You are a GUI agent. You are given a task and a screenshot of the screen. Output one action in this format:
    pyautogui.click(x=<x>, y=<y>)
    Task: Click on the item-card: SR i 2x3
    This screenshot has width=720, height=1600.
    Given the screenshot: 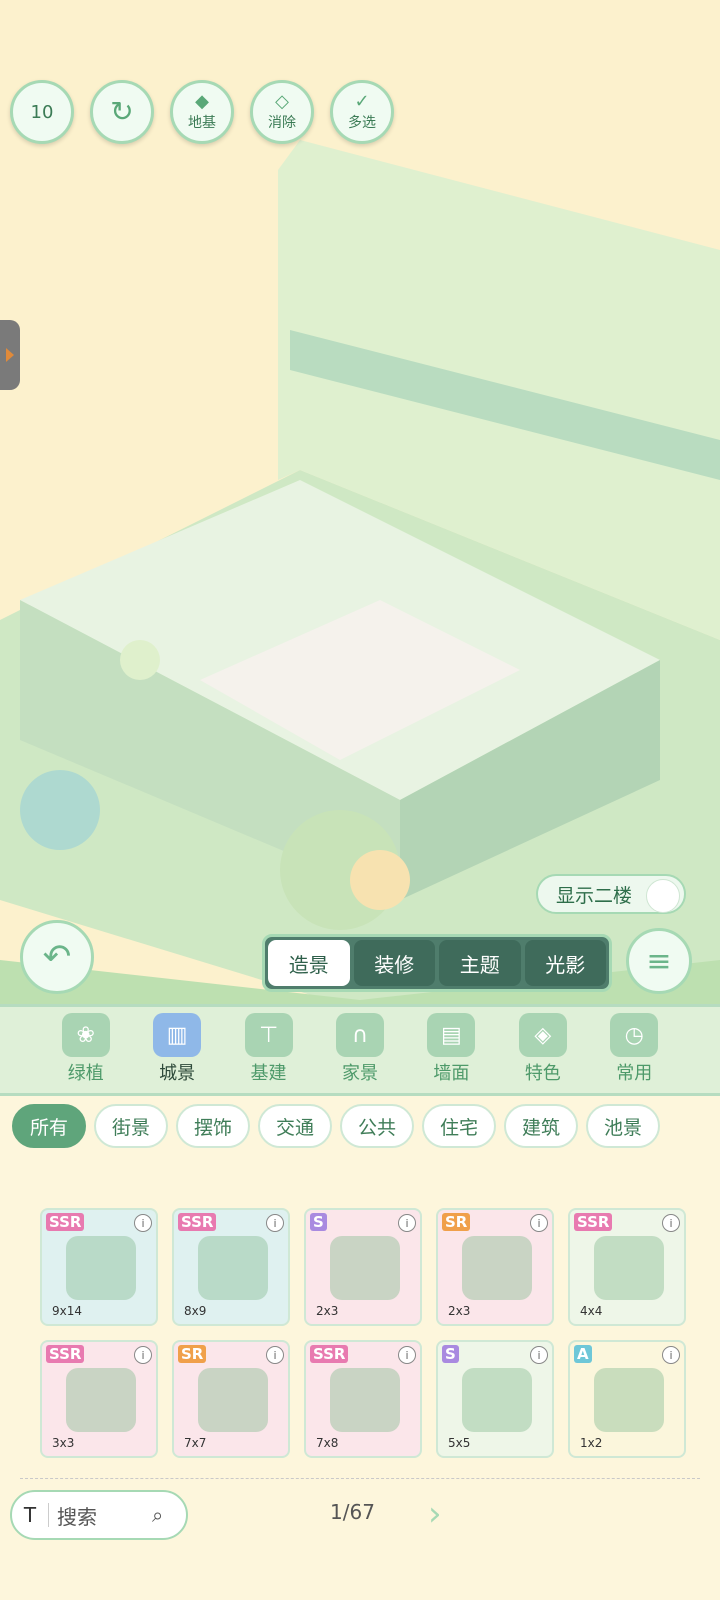 What is the action you would take?
    pyautogui.click(x=495, y=1267)
    